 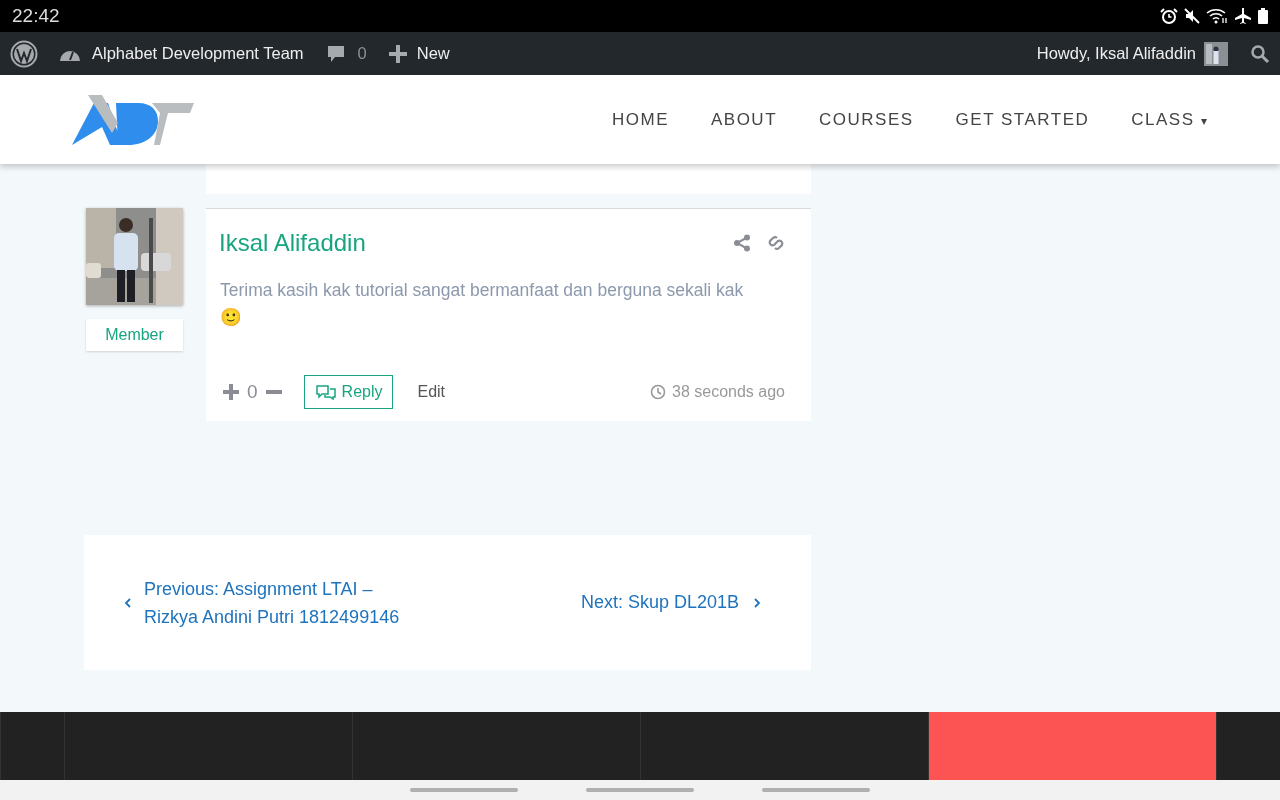 What do you see at coordinates (1216, 53) in the screenshot?
I see `avatar-icon` at bounding box center [1216, 53].